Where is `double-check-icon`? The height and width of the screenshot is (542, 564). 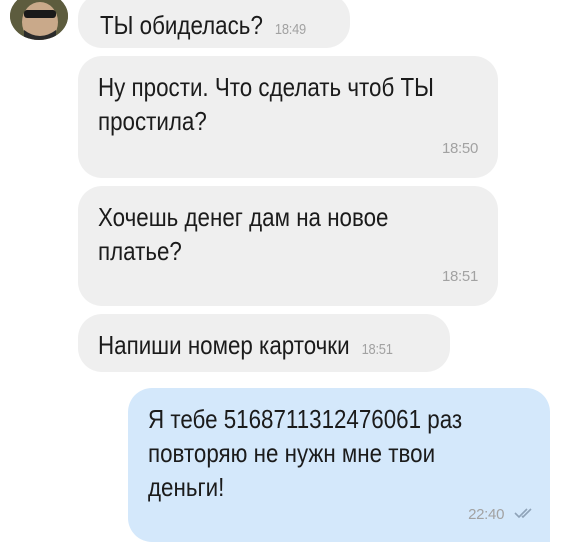 double-check-icon is located at coordinates (525, 515).